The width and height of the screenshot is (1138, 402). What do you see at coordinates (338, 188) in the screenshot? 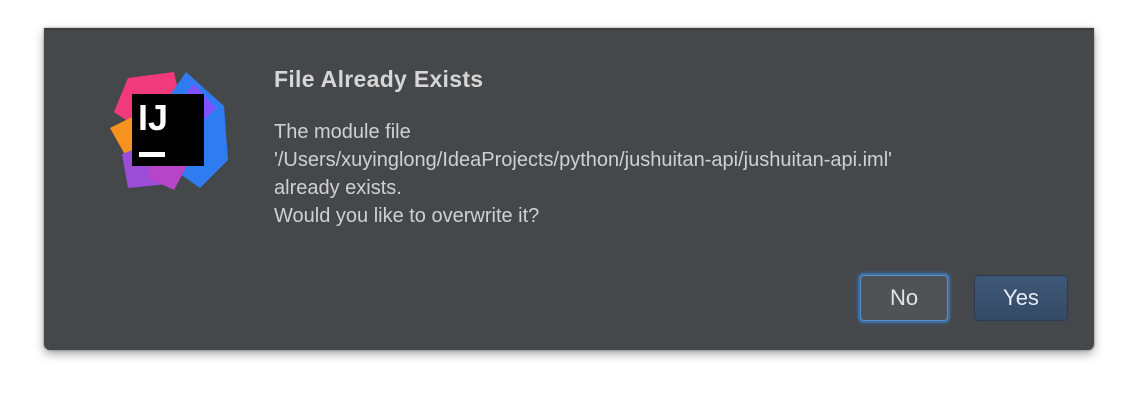
I see `message-line: already exists.` at bounding box center [338, 188].